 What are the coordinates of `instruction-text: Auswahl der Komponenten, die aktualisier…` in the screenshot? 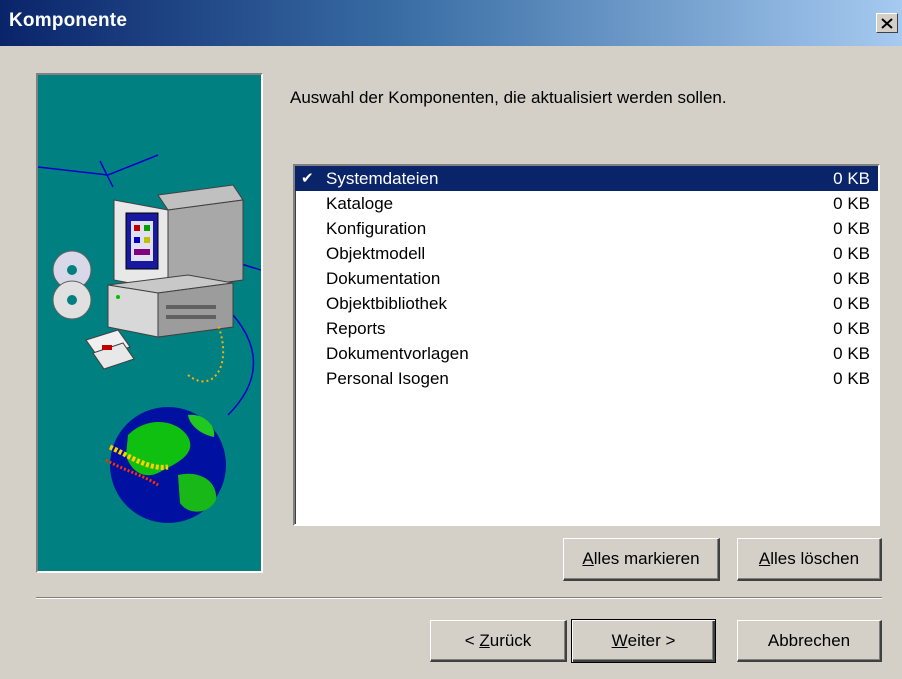 It's located at (508, 97).